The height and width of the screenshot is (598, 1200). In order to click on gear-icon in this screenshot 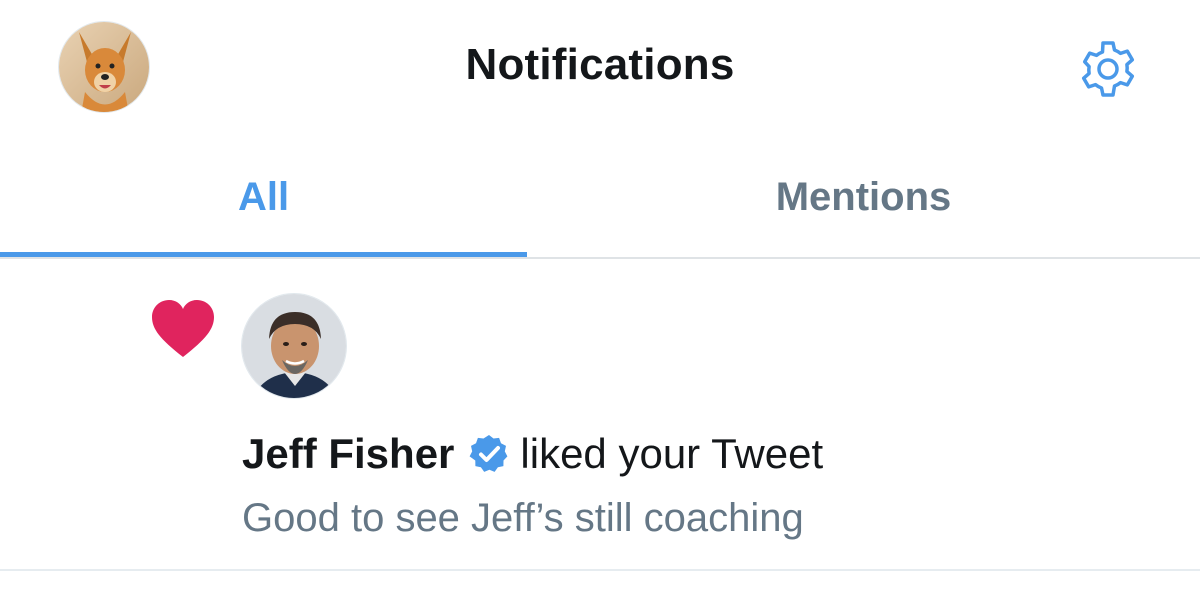, I will do `click(1108, 69)`.